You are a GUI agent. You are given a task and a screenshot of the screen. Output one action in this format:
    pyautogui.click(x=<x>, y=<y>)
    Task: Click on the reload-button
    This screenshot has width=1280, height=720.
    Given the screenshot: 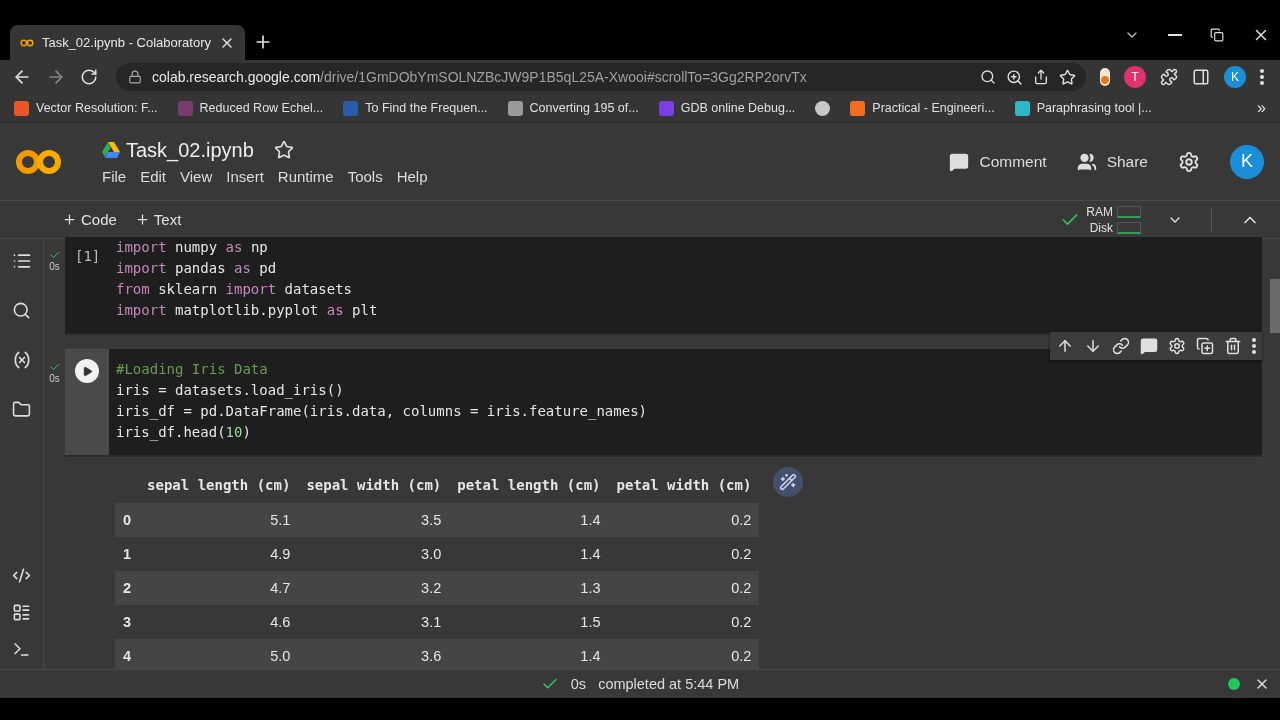 What is the action you would take?
    pyautogui.click(x=89, y=77)
    